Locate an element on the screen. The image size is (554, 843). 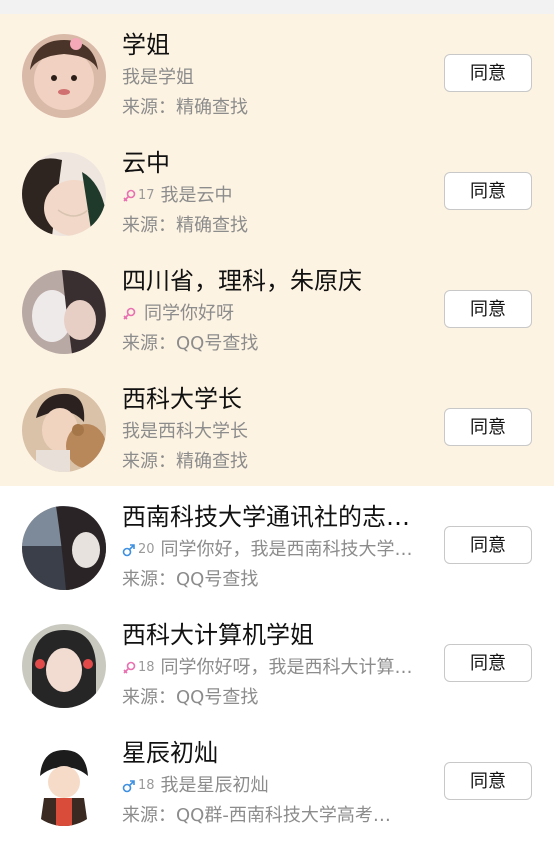
request-message: 我是西科大学长 is located at coordinates (277, 432).